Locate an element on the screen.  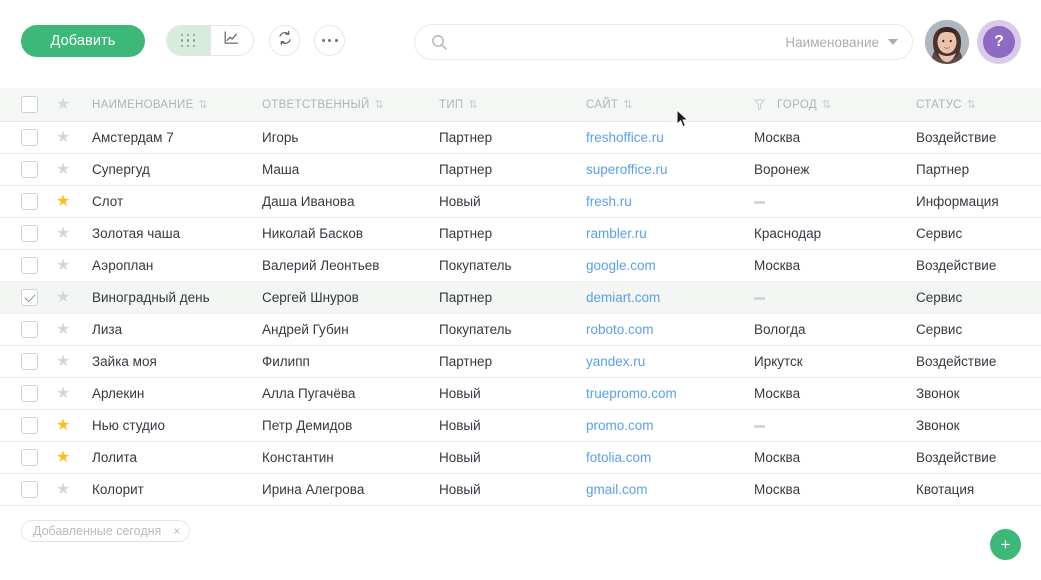
cell-site: freshoffice.ru is located at coordinates (670, 137).